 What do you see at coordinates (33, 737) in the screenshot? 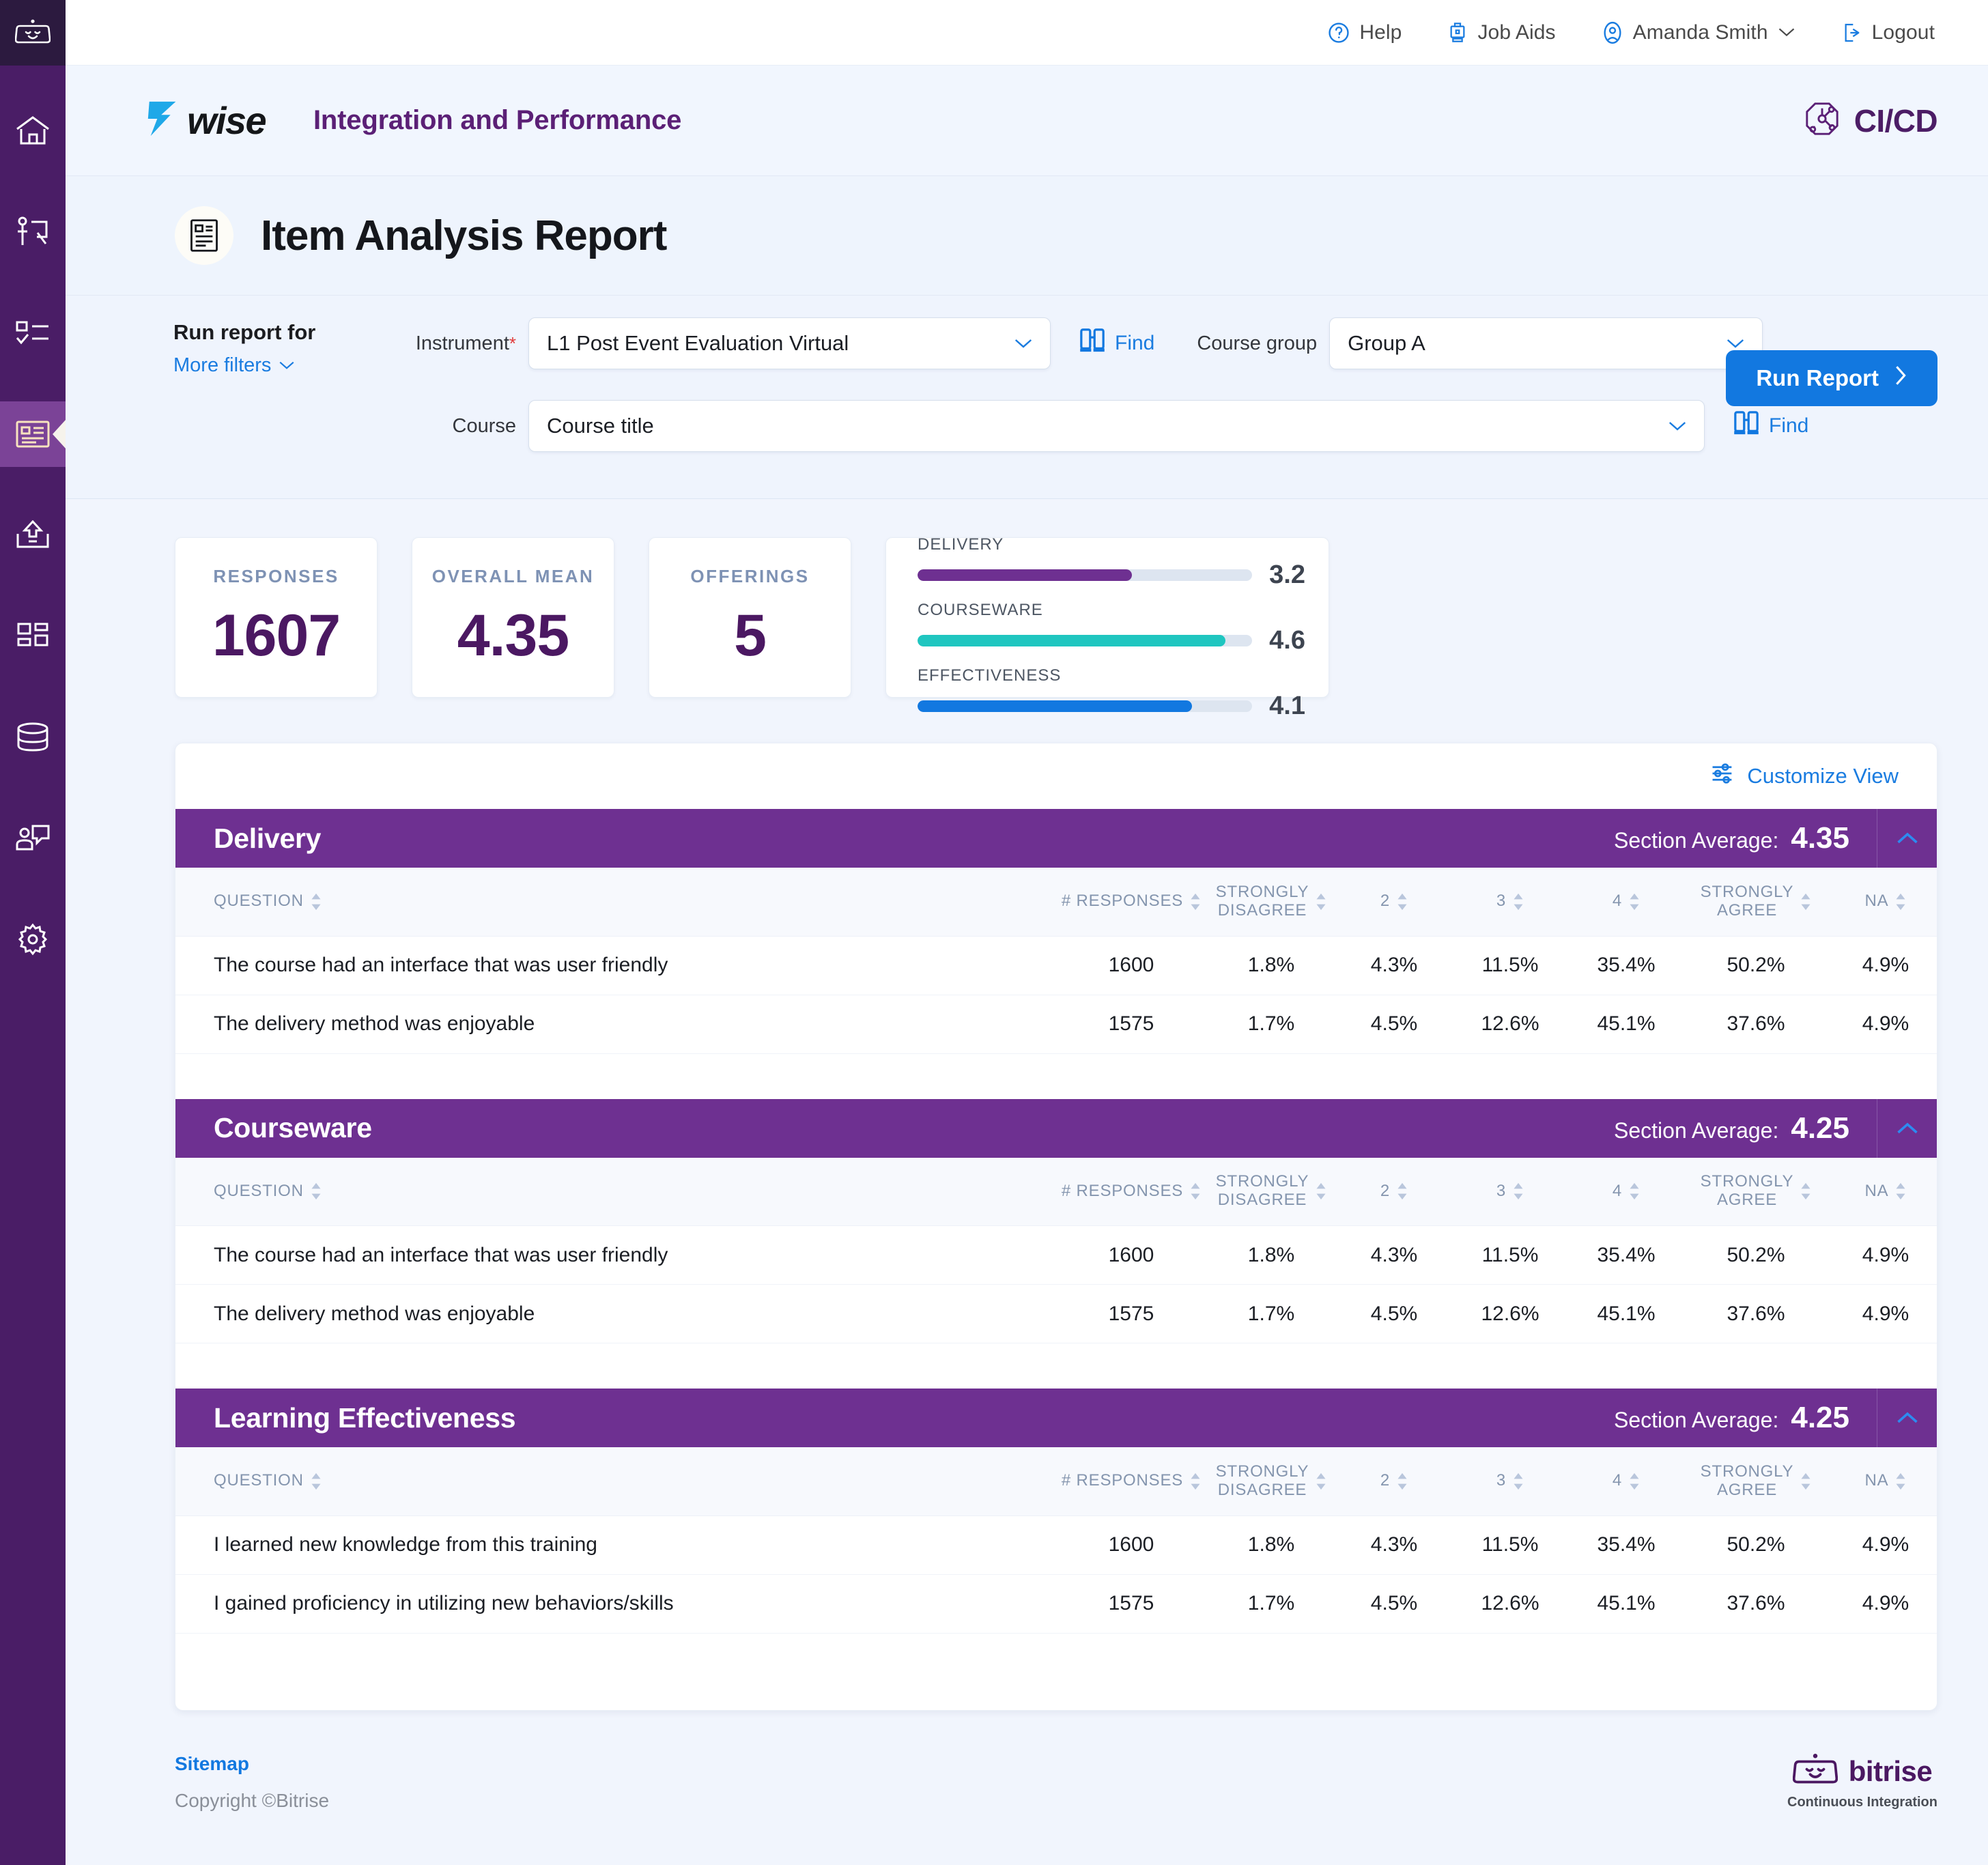
I see `sidebar-item-data` at bounding box center [33, 737].